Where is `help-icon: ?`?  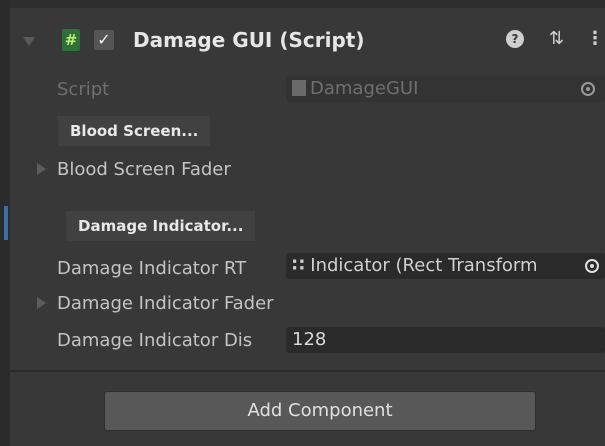 help-icon: ? is located at coordinates (515, 39).